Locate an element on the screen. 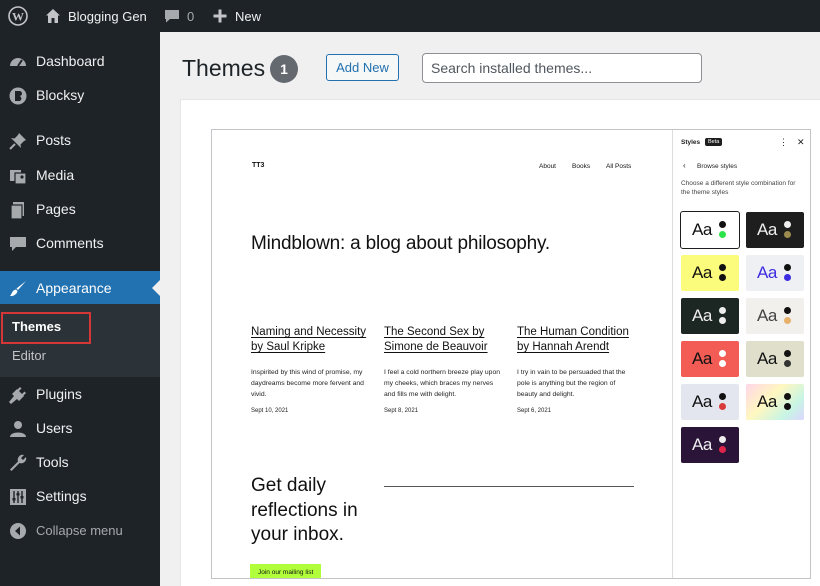 The width and height of the screenshot is (820, 586). sidebar-item-plugins: Plugins is located at coordinates (80, 394).